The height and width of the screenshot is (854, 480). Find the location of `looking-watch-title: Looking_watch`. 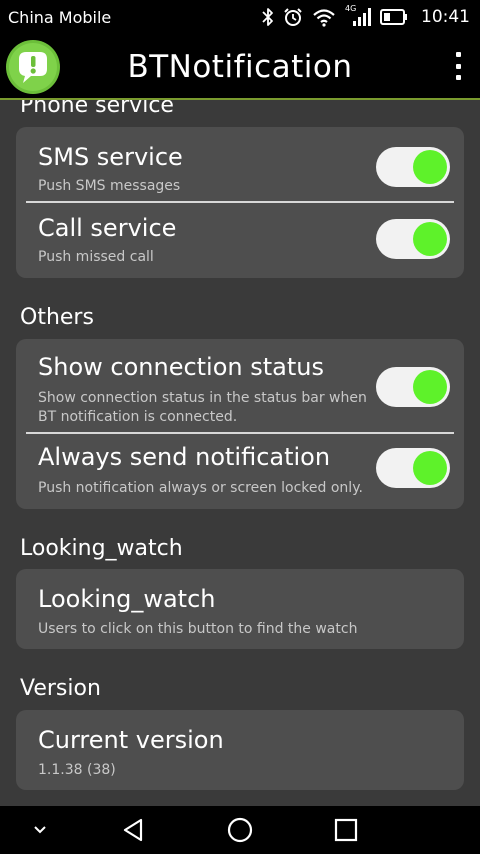

looking-watch-title: Looking_watch is located at coordinates (127, 599).